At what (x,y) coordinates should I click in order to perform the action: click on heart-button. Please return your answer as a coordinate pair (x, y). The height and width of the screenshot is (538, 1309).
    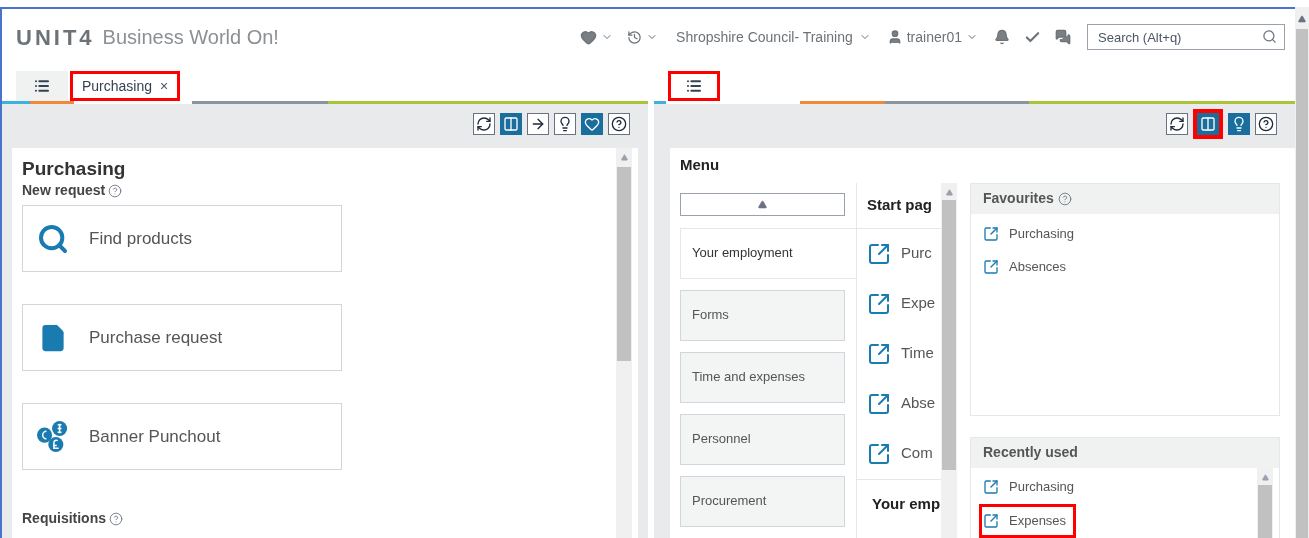
    Looking at the image, I should click on (592, 124).